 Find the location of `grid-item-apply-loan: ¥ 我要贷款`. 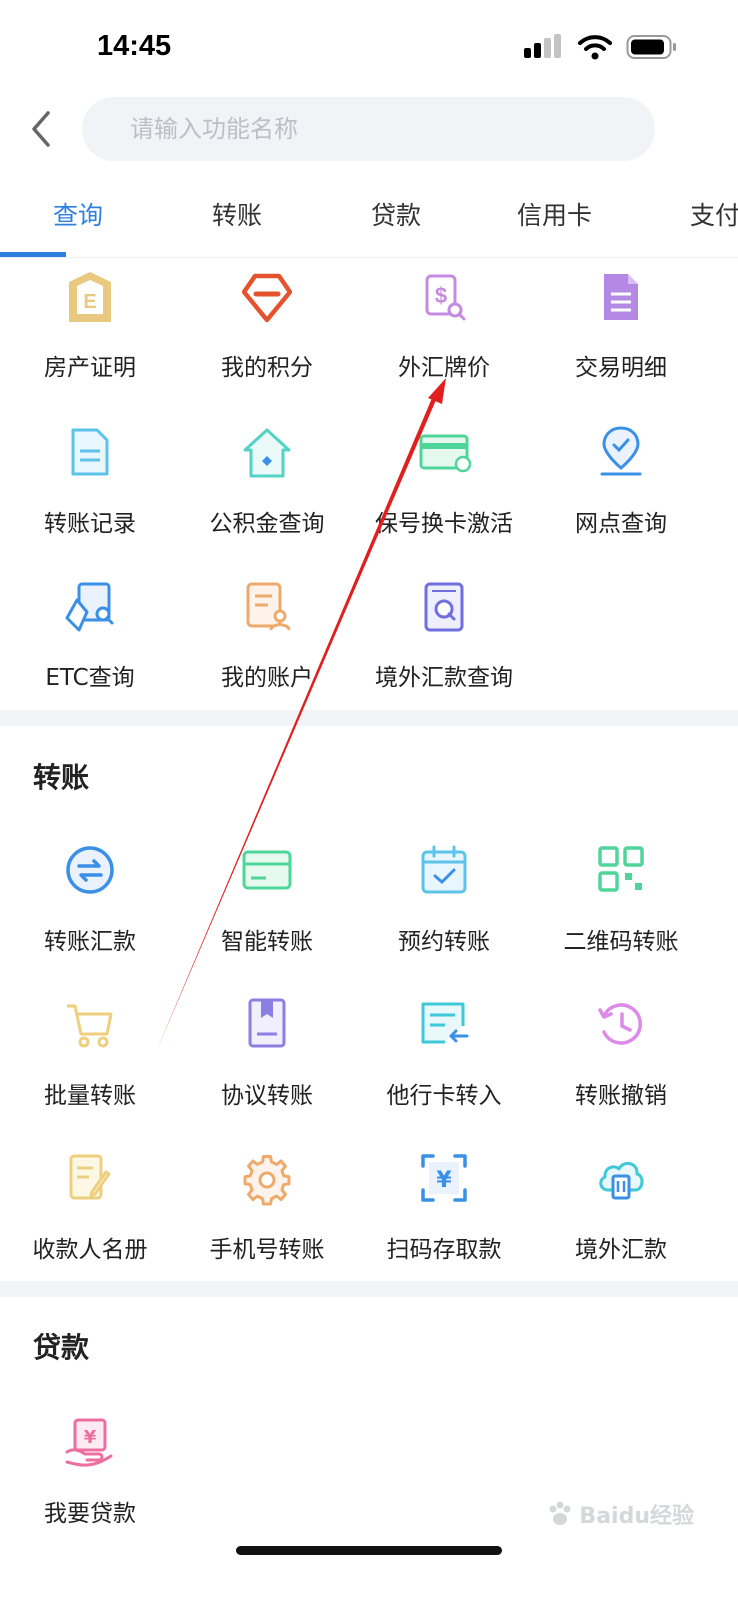

grid-item-apply-loan: ¥ 我要贷款 is located at coordinates (90, 1484).